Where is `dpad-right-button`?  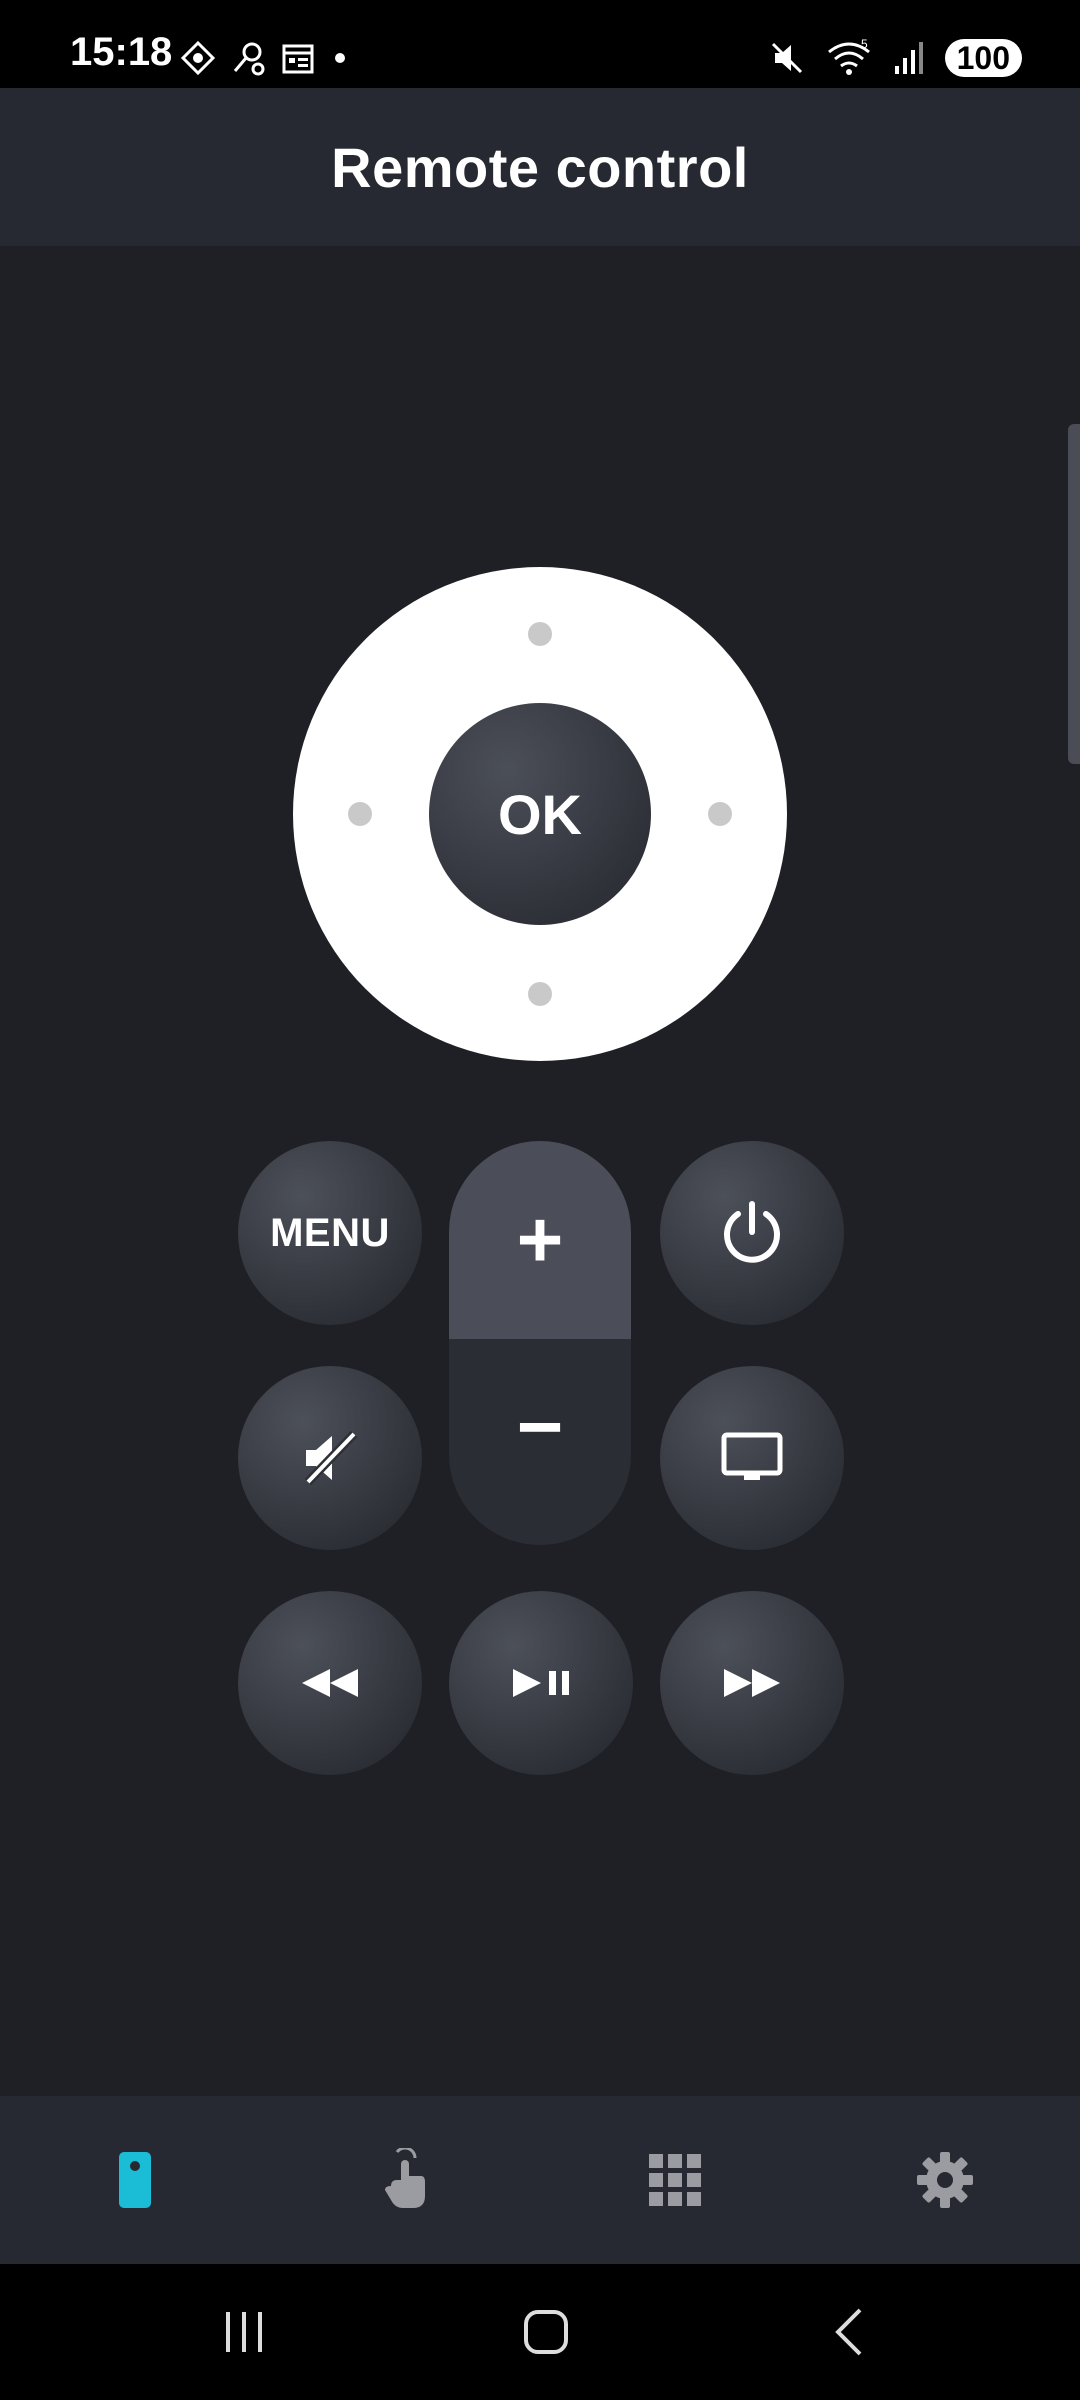 dpad-right-button is located at coordinates (720, 814).